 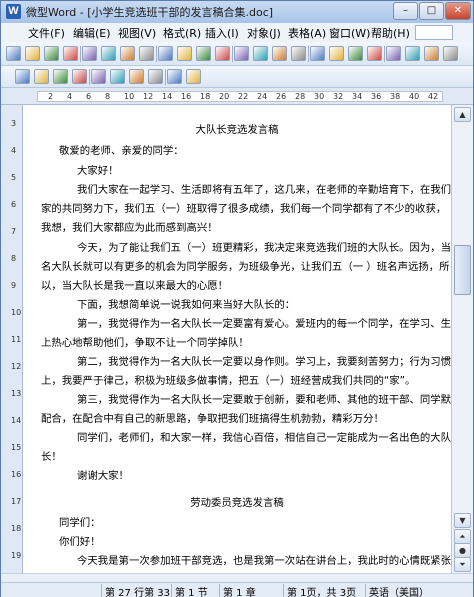 What do you see at coordinates (264, 438) in the screenshot?
I see `text-line: 同学们，老师们，和大家一样，我信心百倍，相信自己一定能成为一名出色的大队` at bounding box center [264, 438].